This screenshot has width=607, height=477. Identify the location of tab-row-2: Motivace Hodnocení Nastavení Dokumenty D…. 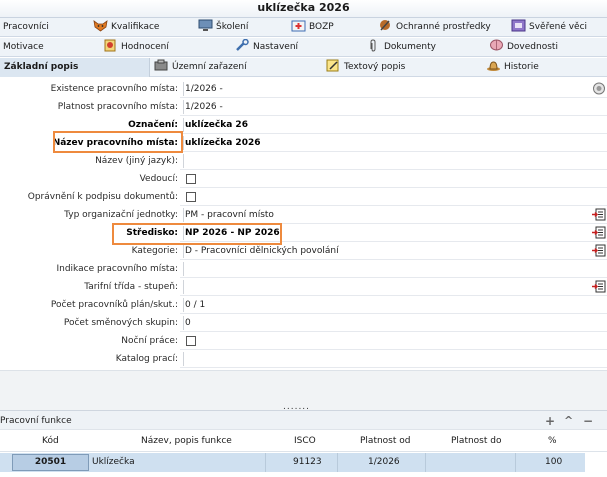
(303, 47).